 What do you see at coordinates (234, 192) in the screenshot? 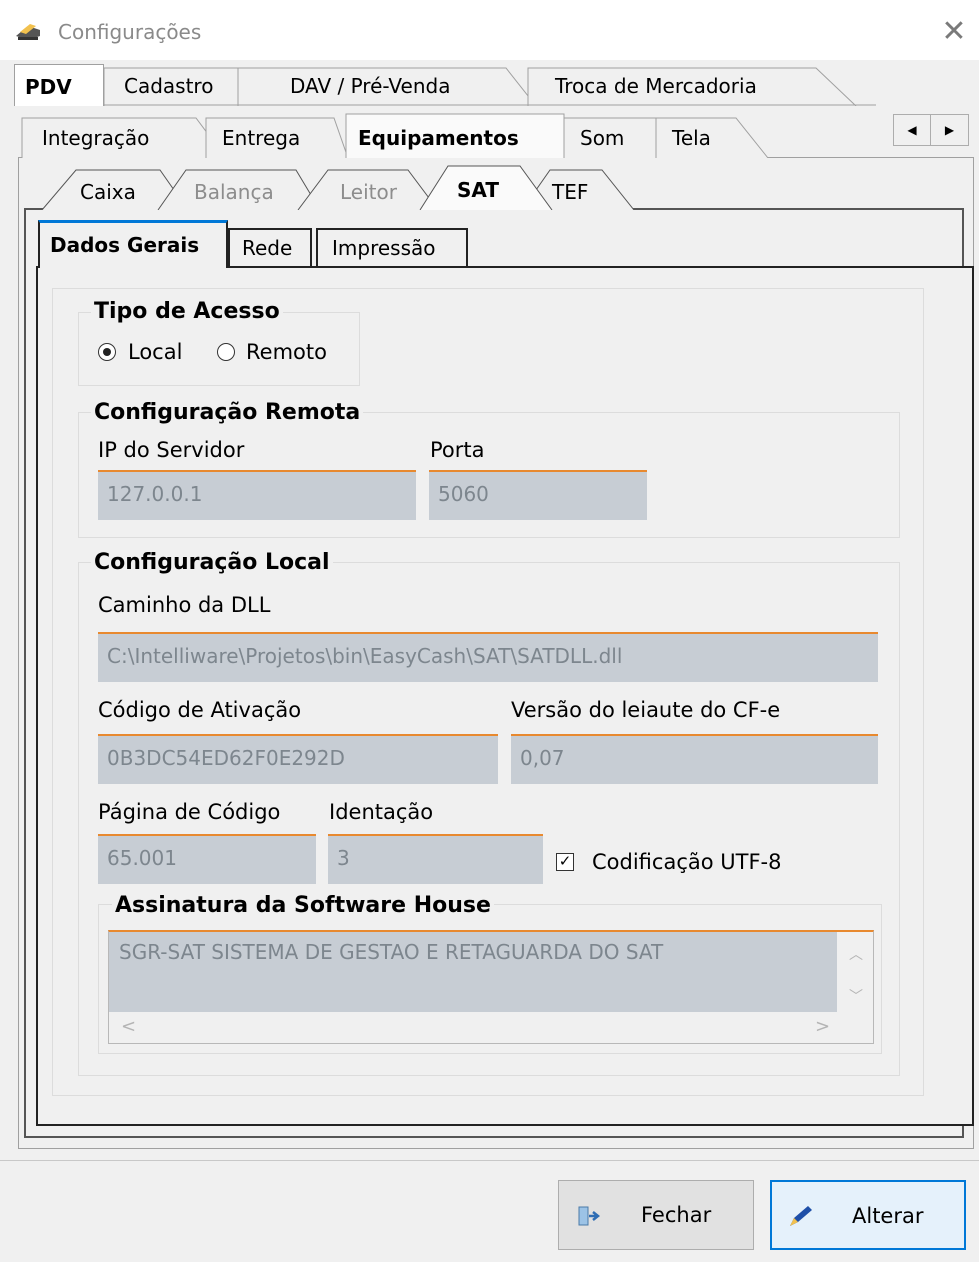
I see `tab-balanca: Balança` at bounding box center [234, 192].